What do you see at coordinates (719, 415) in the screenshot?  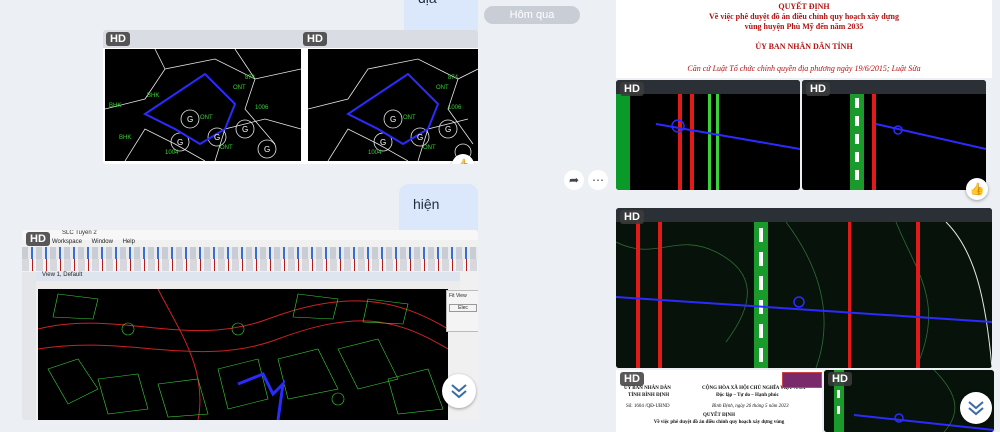 I see `doc-title-bottom: QUYẾT ĐỊNH` at bounding box center [719, 415].